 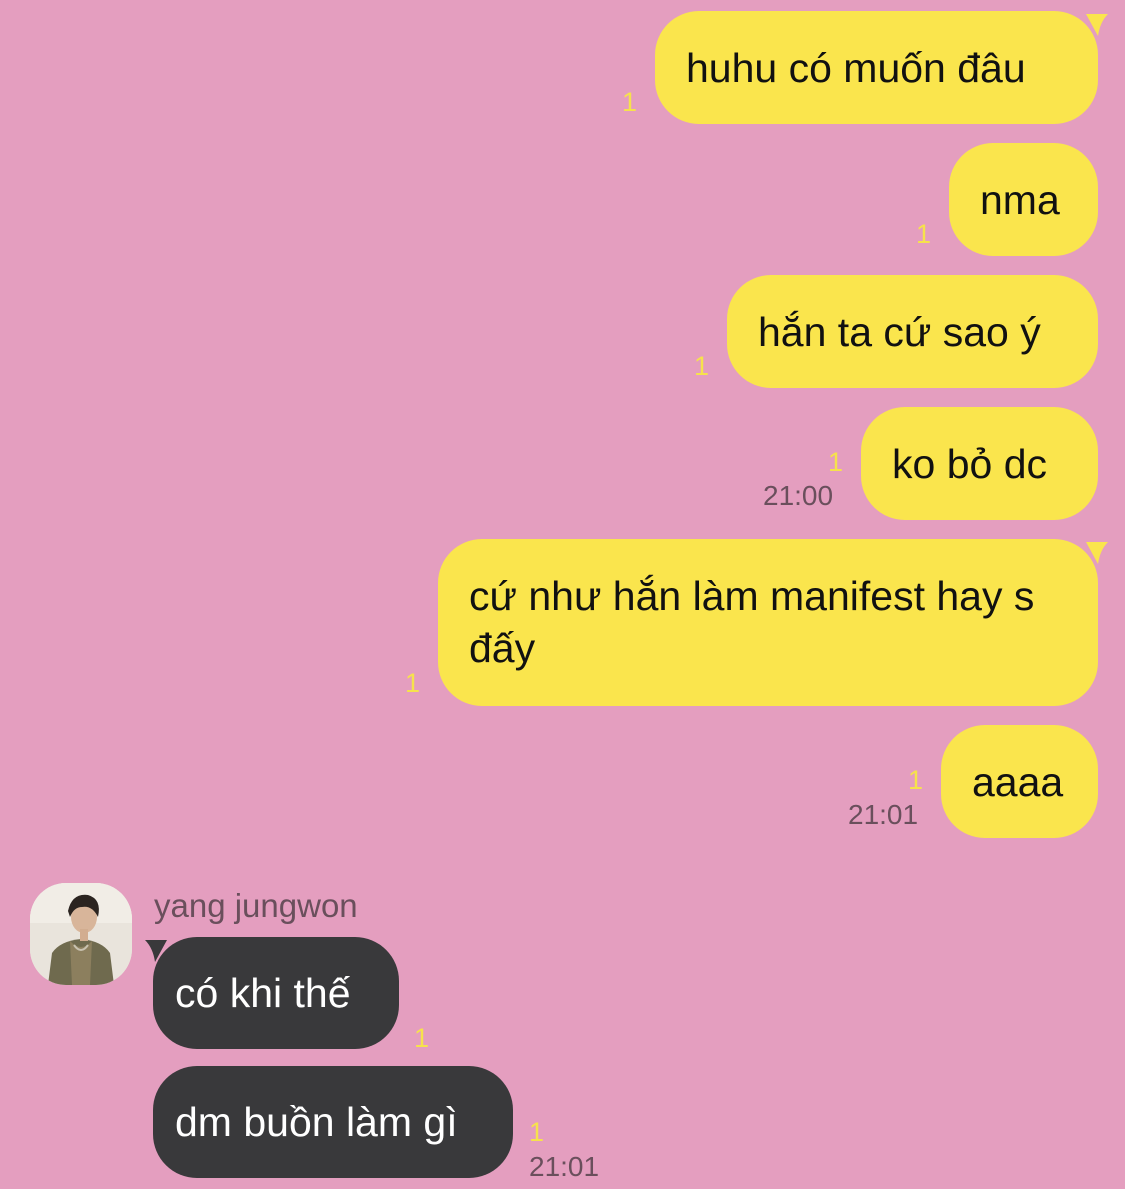 What do you see at coordinates (263, 993) in the screenshot?
I see `message-text: có khi thế` at bounding box center [263, 993].